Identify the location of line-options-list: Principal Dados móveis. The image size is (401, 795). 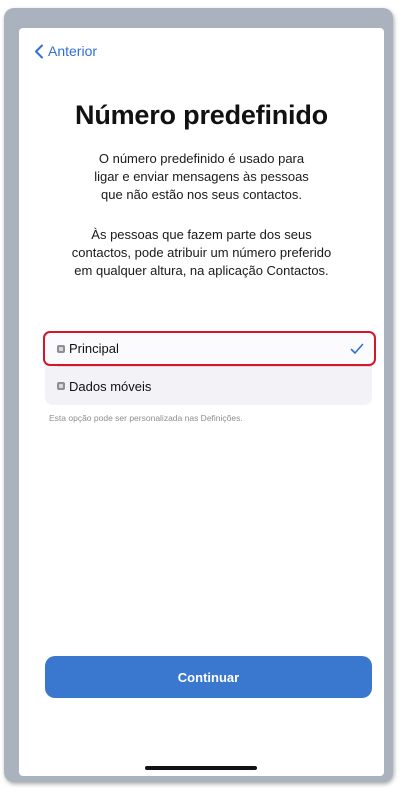
(209, 368).